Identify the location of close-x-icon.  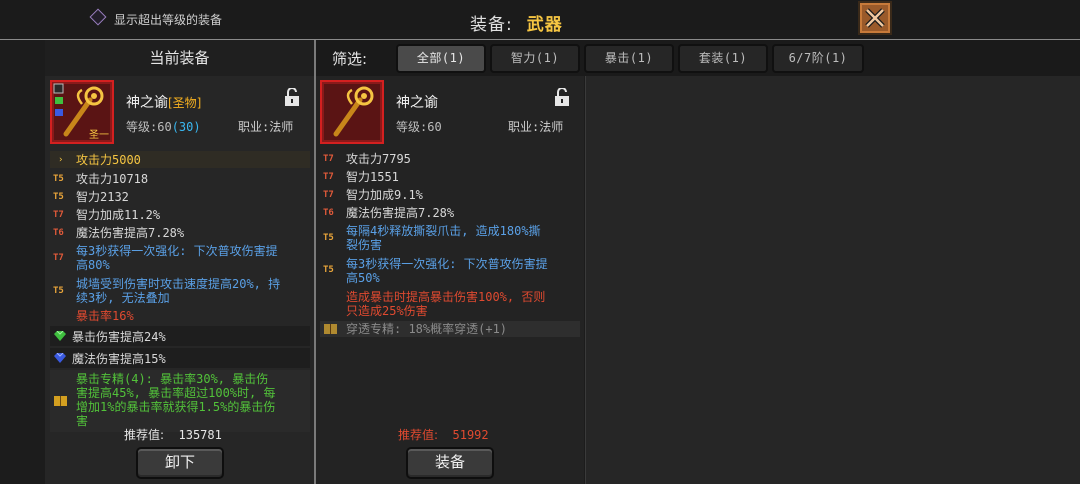
(875, 18).